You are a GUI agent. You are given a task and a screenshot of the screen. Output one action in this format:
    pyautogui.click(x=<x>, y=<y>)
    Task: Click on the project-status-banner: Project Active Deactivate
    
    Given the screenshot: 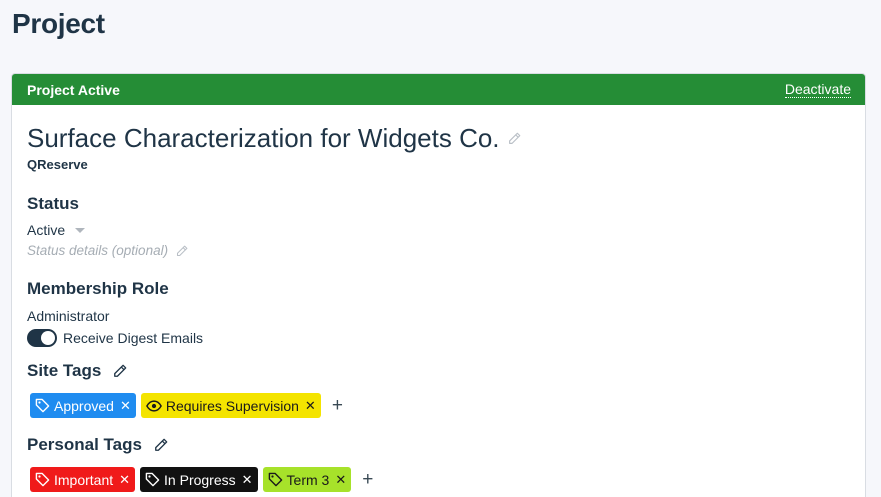 What is the action you would take?
    pyautogui.click(x=438, y=89)
    